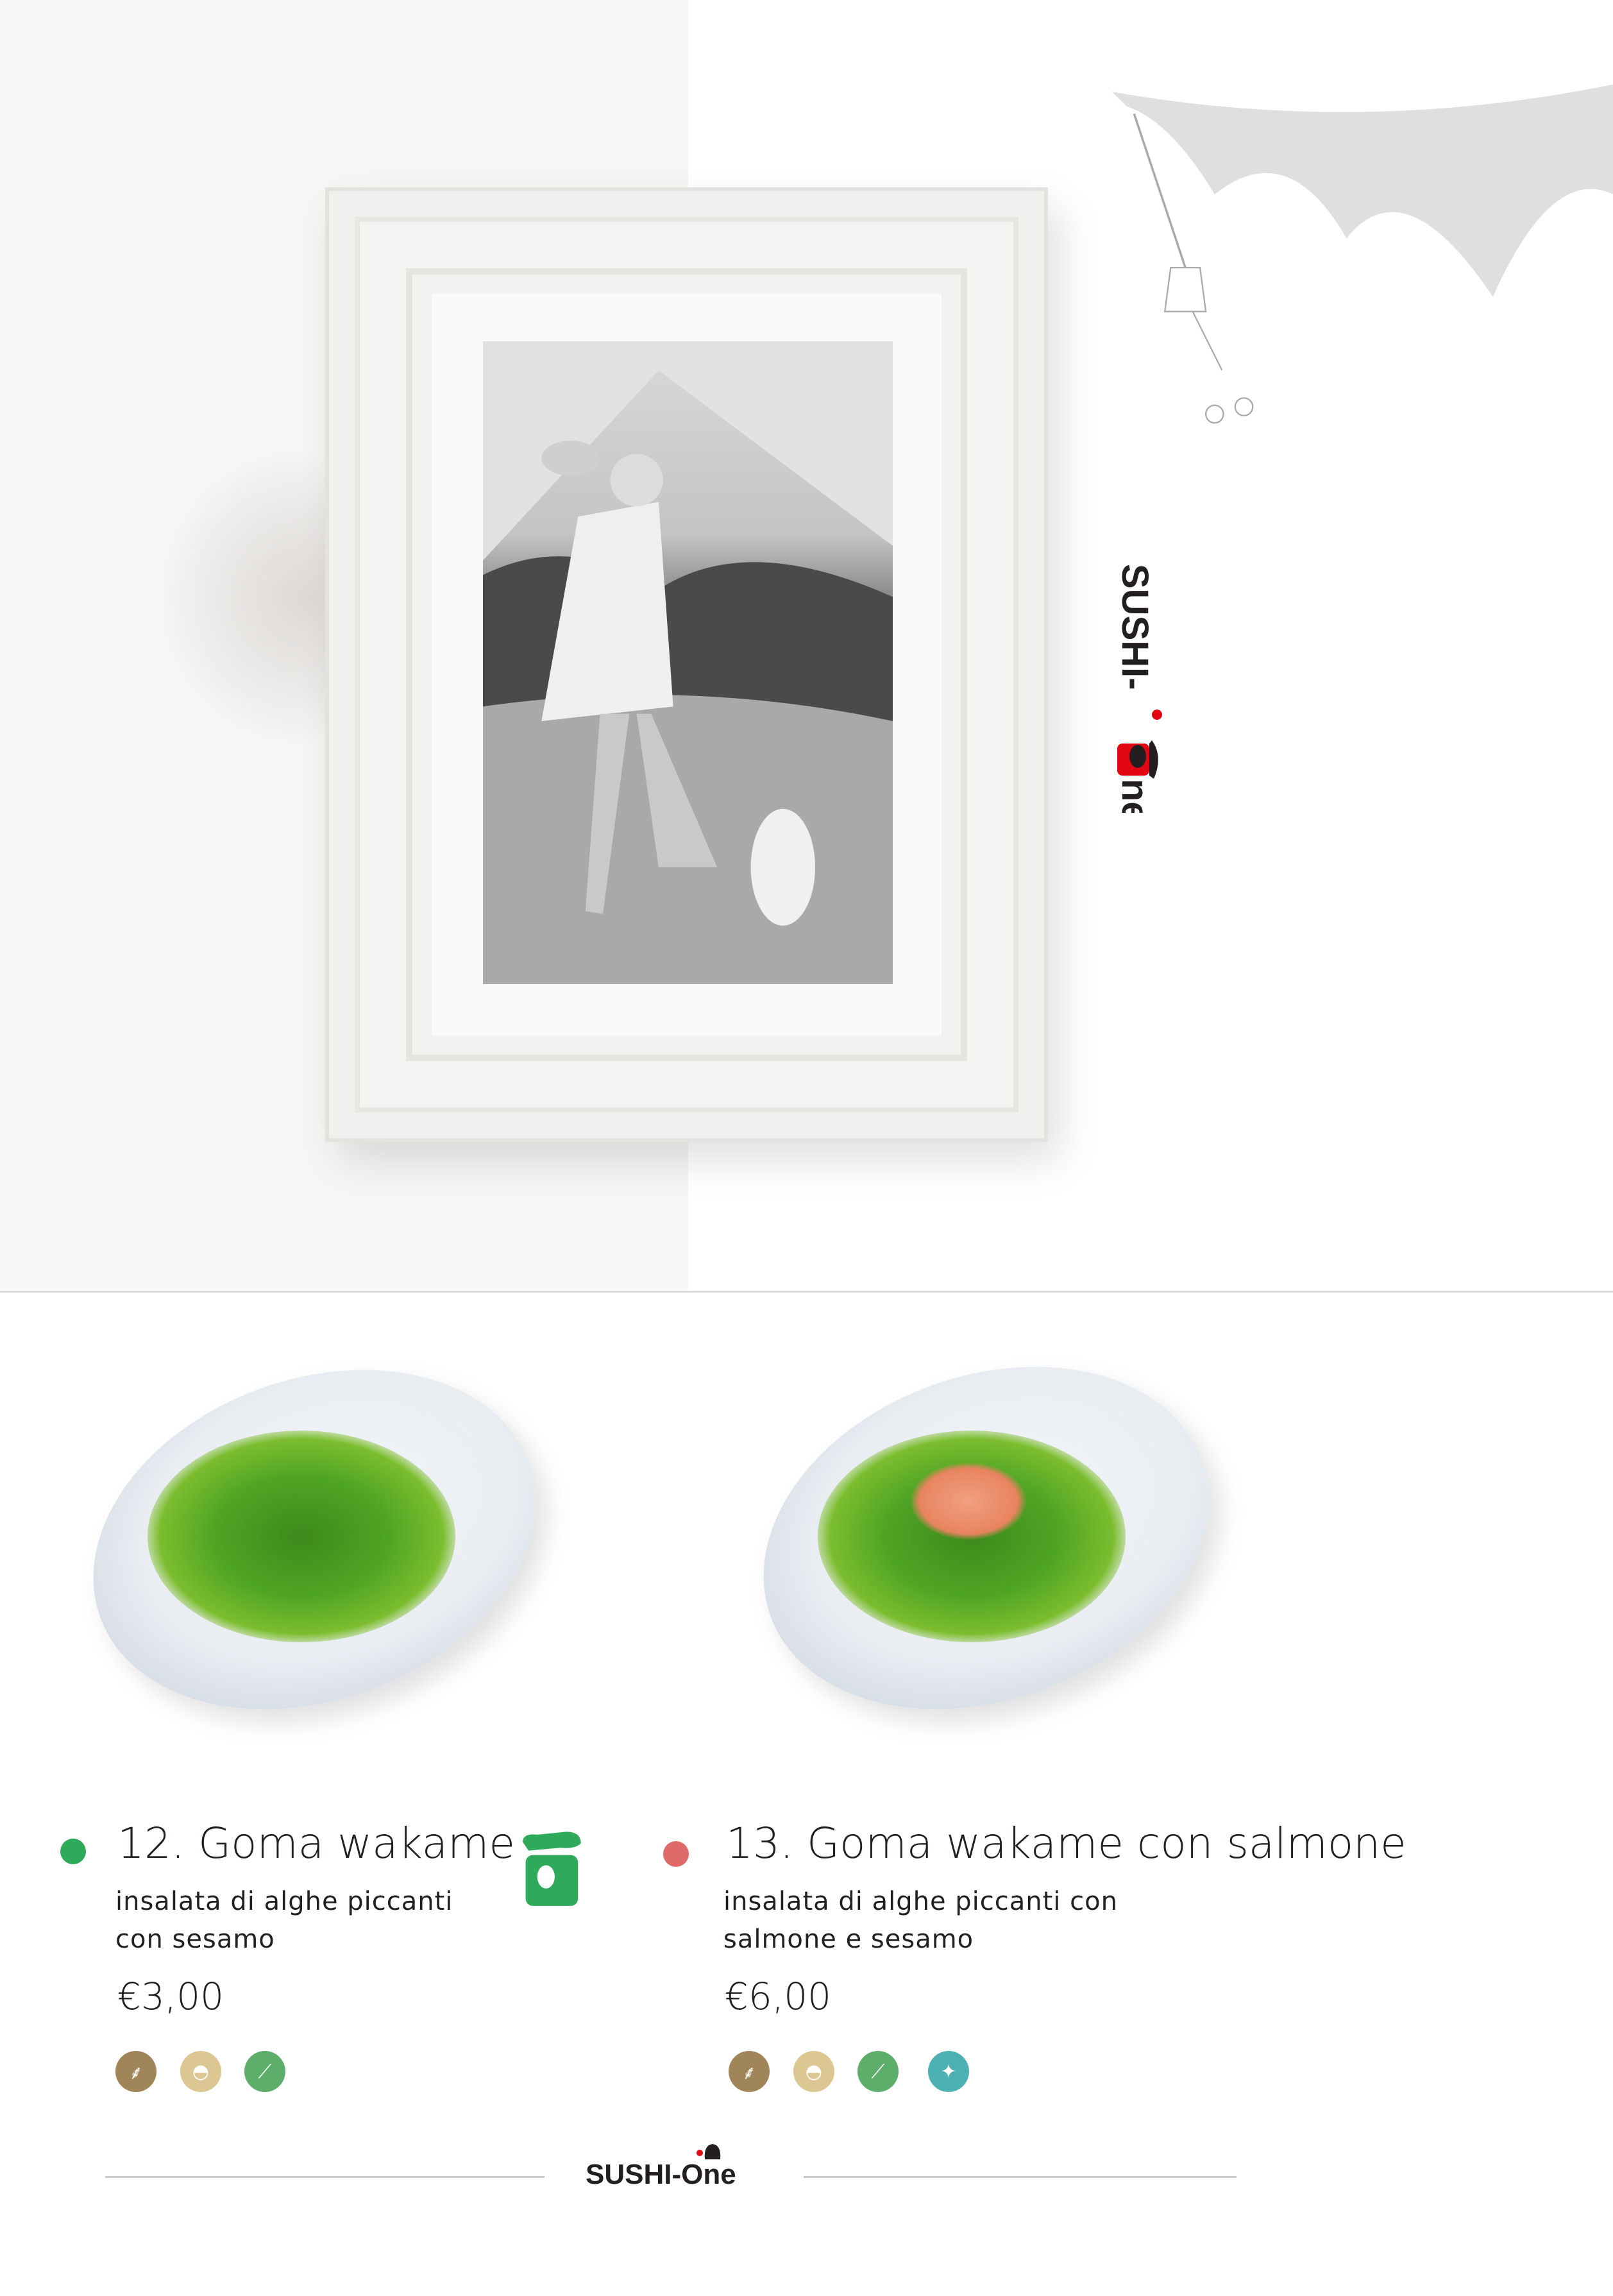  Describe the element at coordinates (806, 1292) in the screenshot. I see `section-divider` at that location.